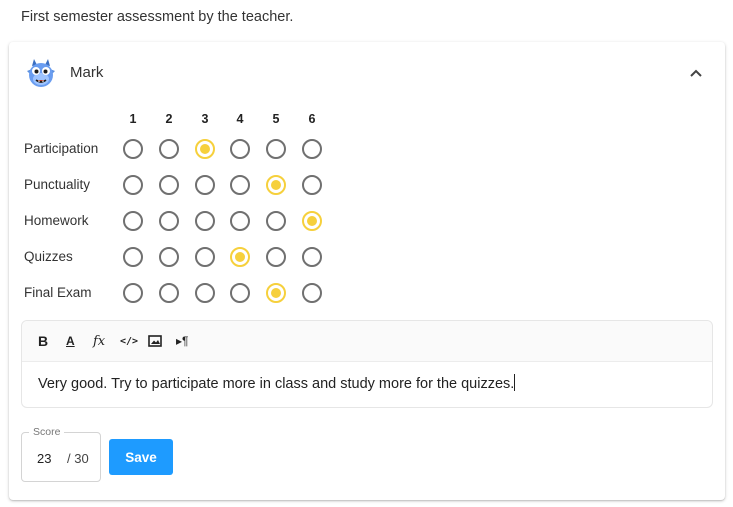 Image resolution: width=733 pixels, height=507 pixels. I want to click on criterion-label: Participation, so click(61, 148).